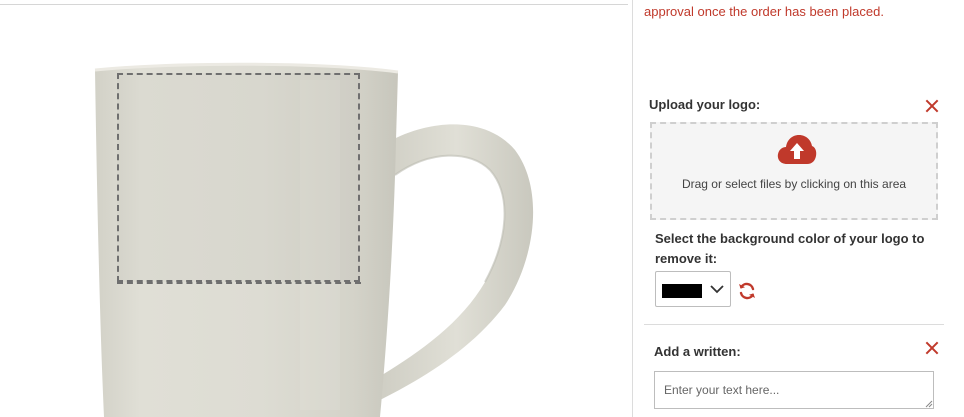 This screenshot has height=417, width=964. Describe the element at coordinates (794, 390) in the screenshot. I see `written-text-input` at that location.